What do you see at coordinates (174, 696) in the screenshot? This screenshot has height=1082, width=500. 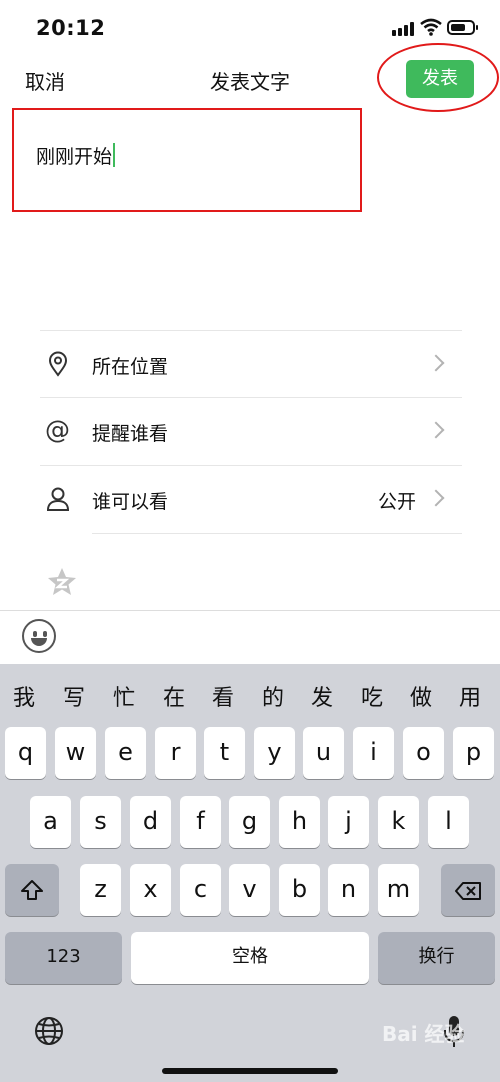 I see `candidate-word: 在` at bounding box center [174, 696].